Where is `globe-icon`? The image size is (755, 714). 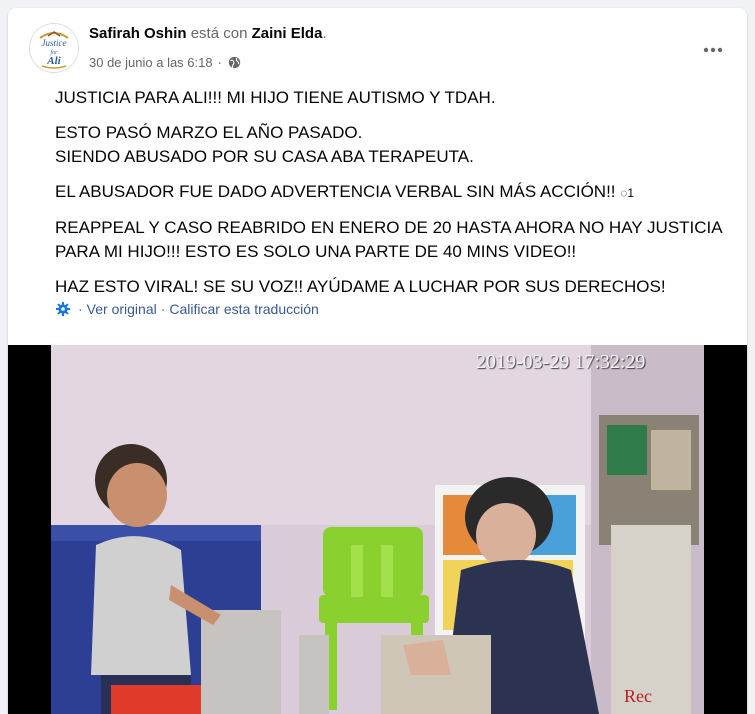 globe-icon is located at coordinates (234, 62).